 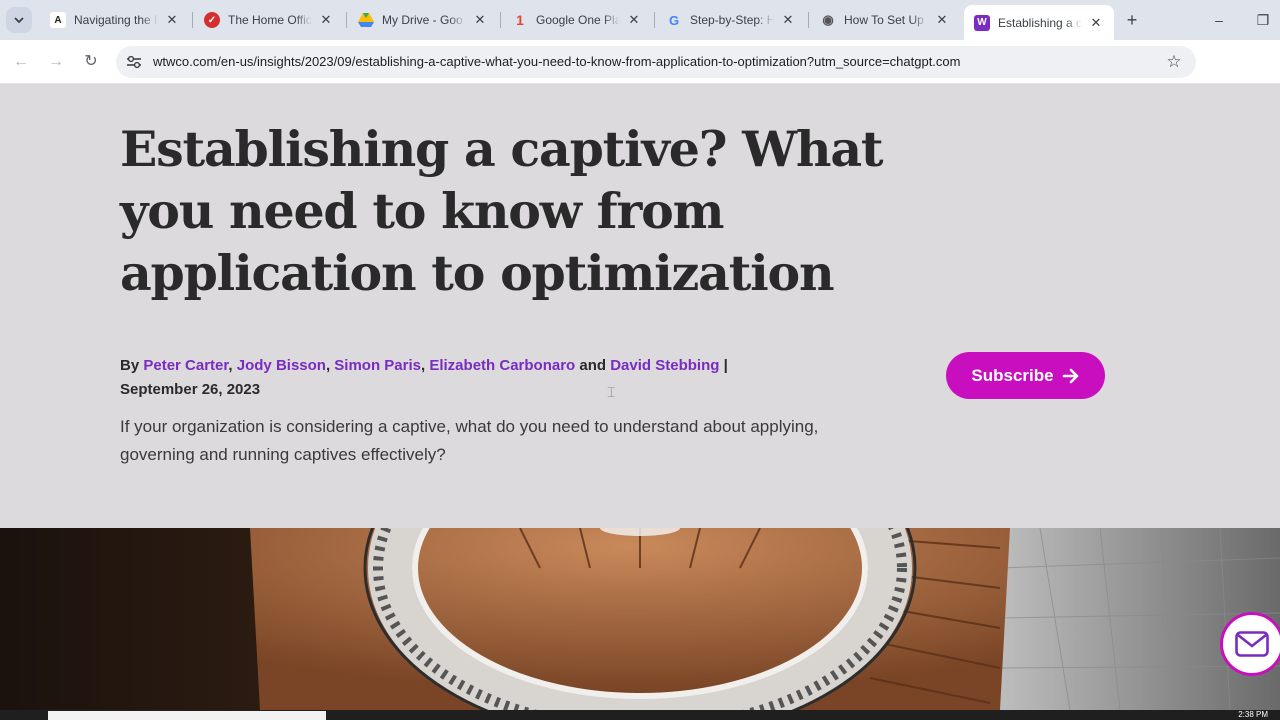 I want to click on site-info-button, so click(x=134, y=62).